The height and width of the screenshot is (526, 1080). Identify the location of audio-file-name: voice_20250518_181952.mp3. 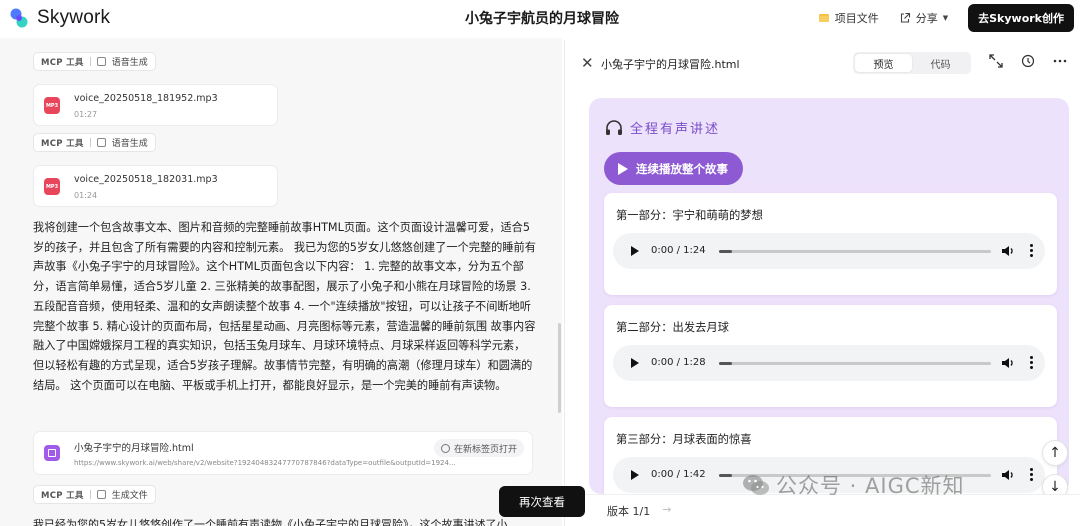
(146, 98).